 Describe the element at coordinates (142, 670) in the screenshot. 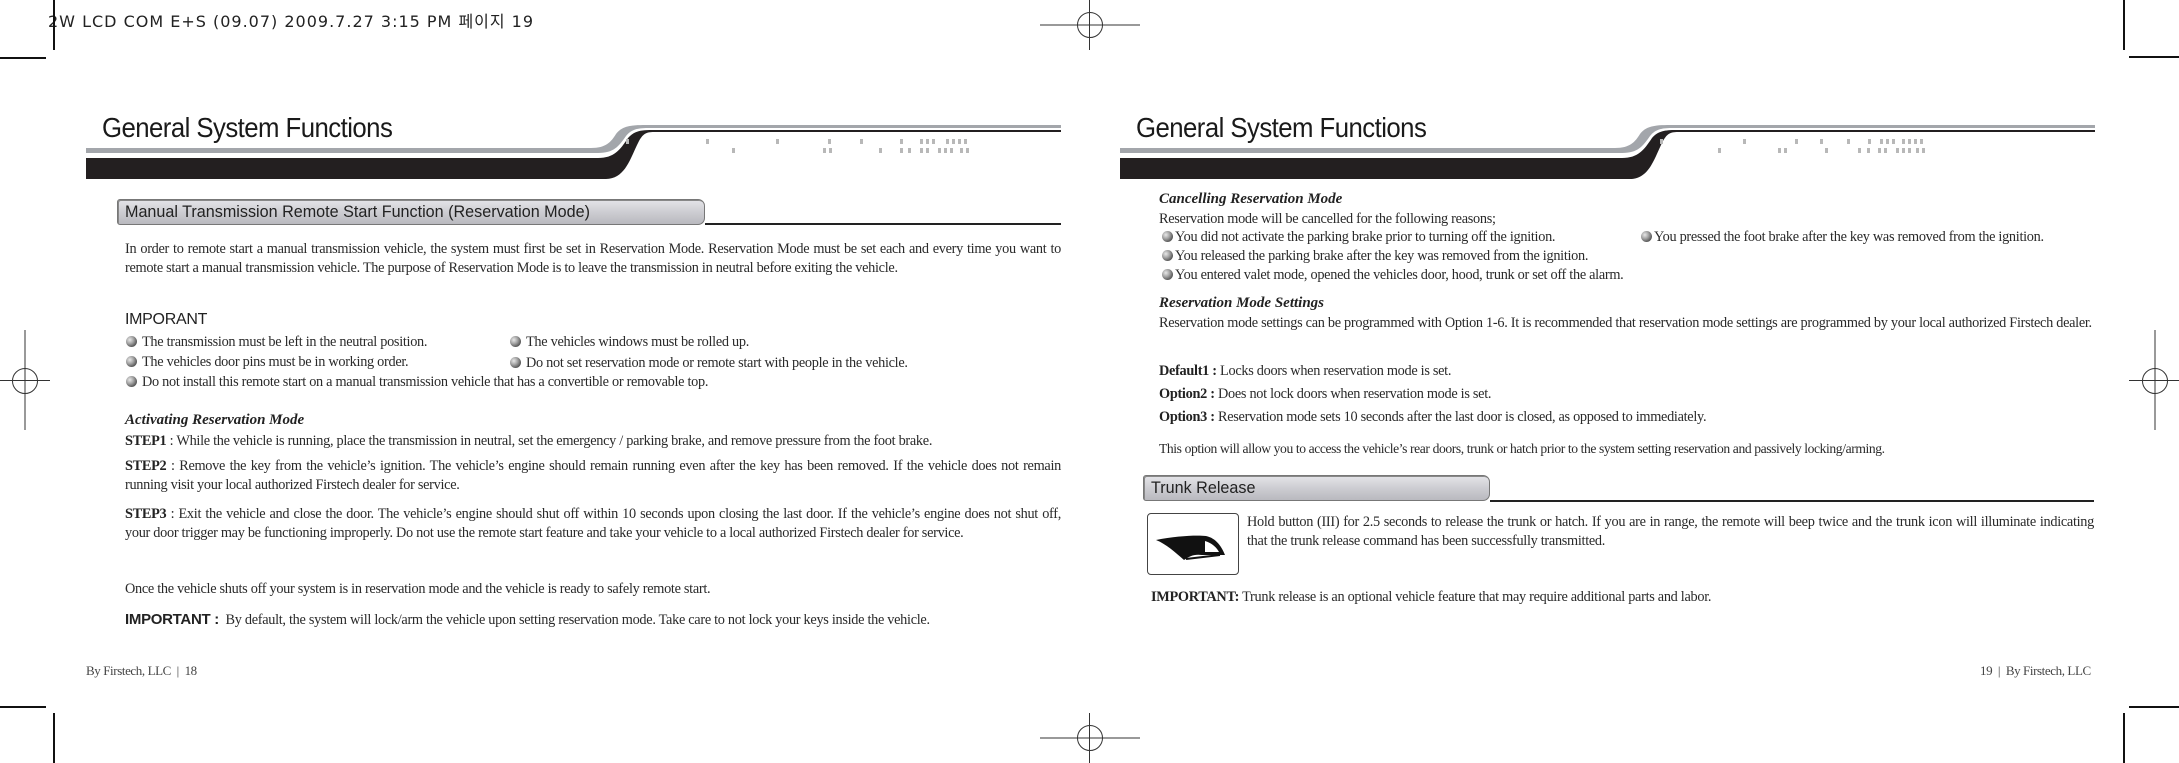

I see `page-footer: By Firstech, LLC | 18` at that location.